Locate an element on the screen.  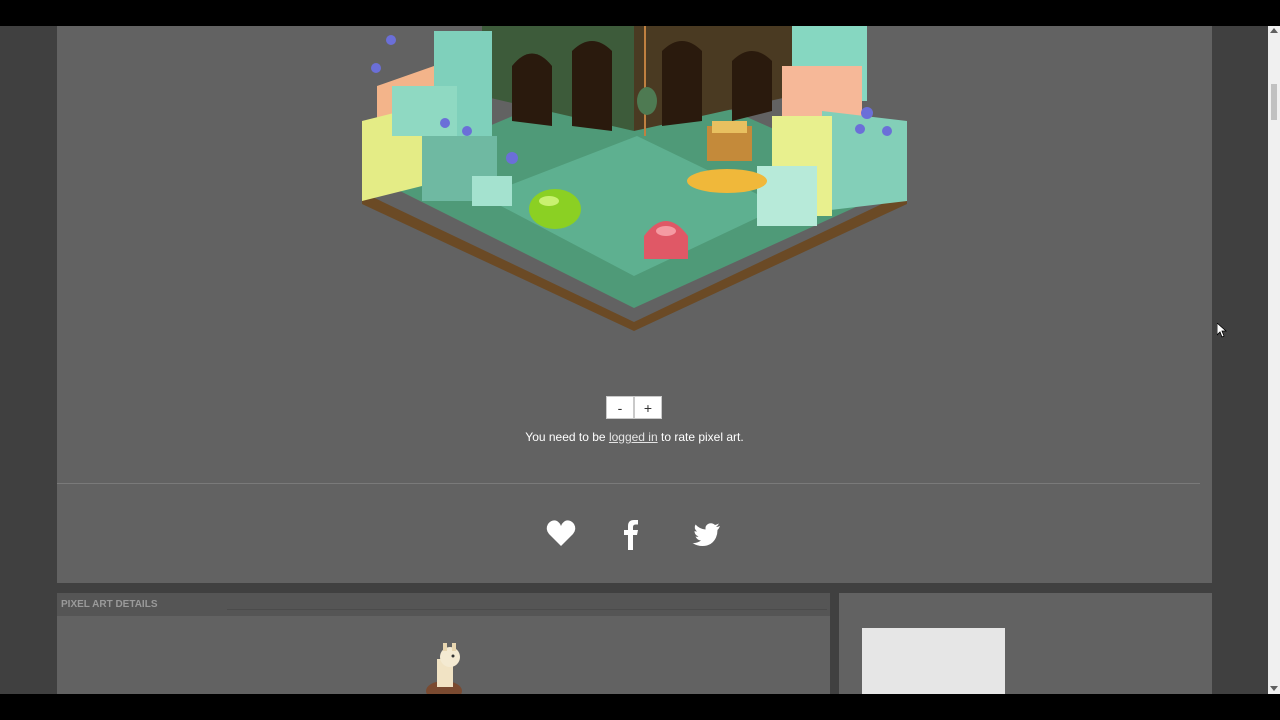
vertical-scrollbar is located at coordinates (1274, 360).